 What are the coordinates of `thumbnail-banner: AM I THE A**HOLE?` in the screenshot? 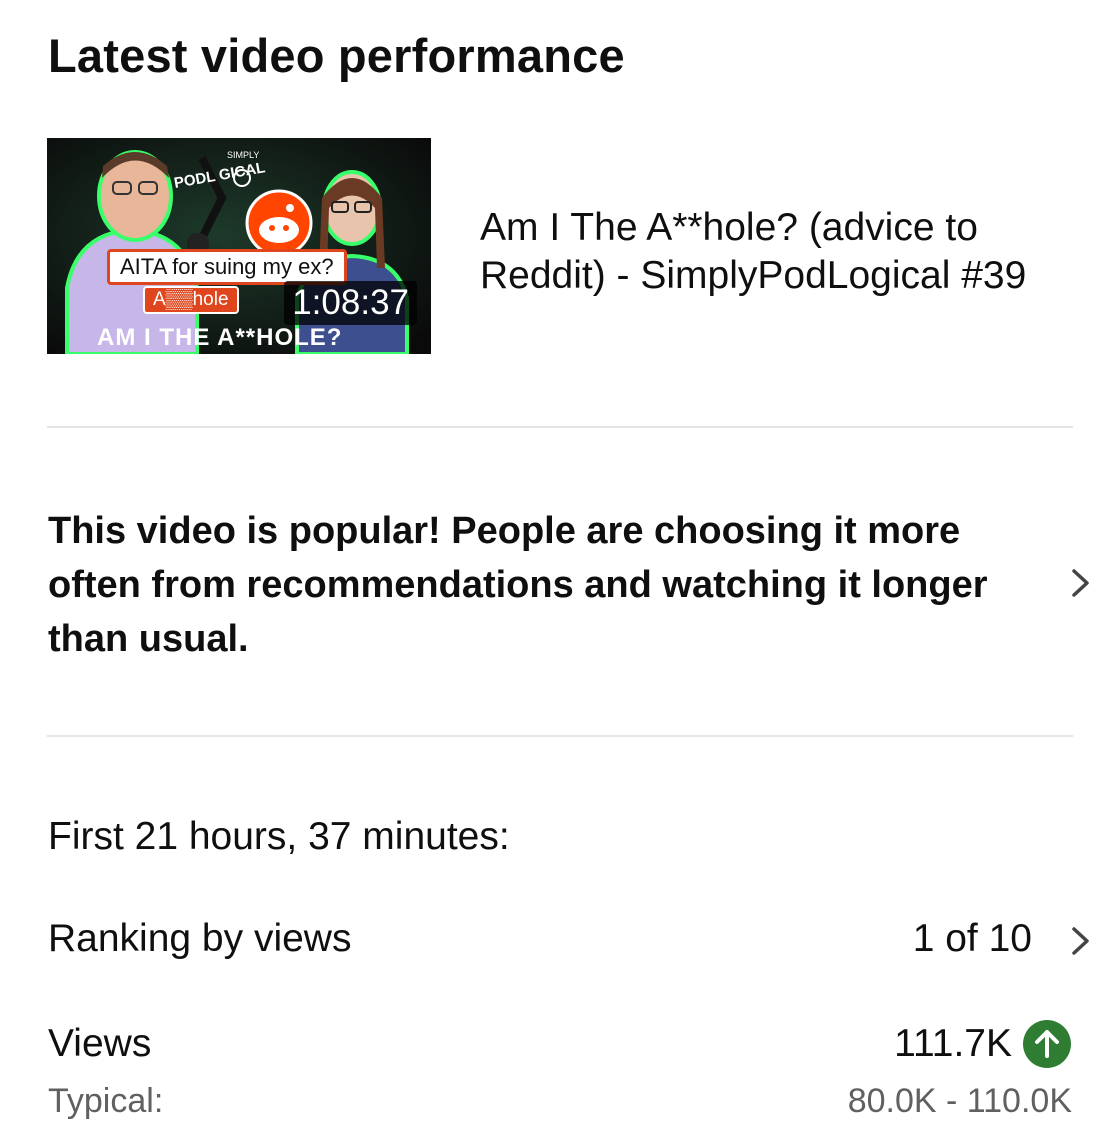 It's located at (220, 337).